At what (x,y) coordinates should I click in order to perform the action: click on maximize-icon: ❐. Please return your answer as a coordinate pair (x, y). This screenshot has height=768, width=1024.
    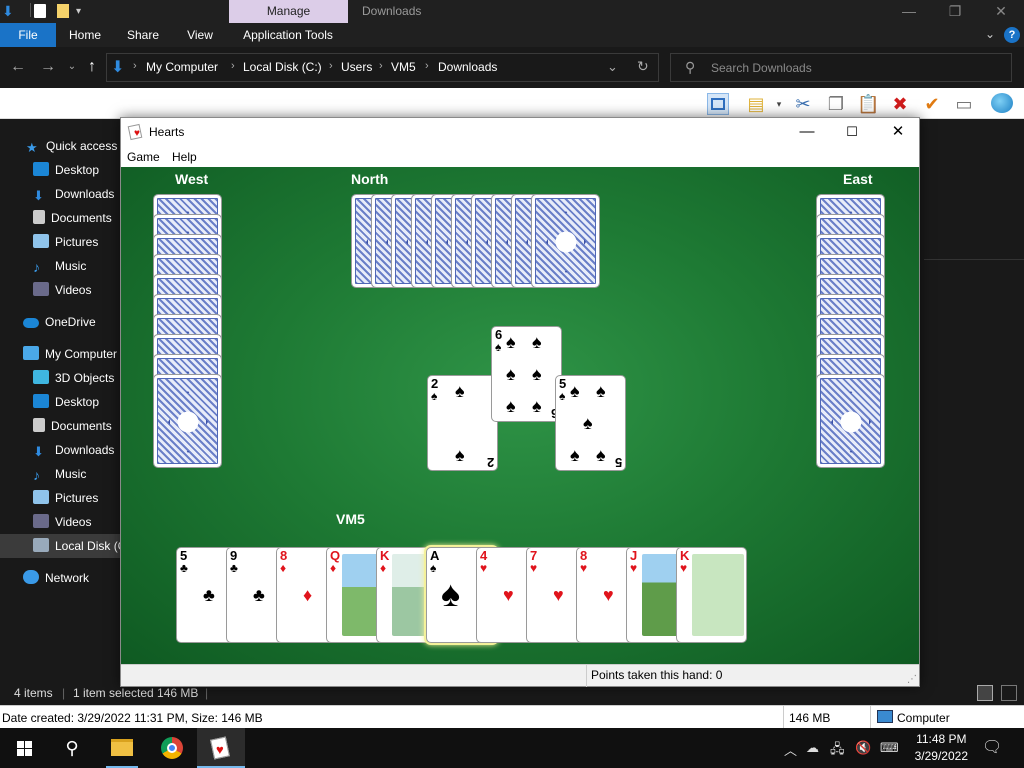
    Looking at the image, I should click on (955, 11).